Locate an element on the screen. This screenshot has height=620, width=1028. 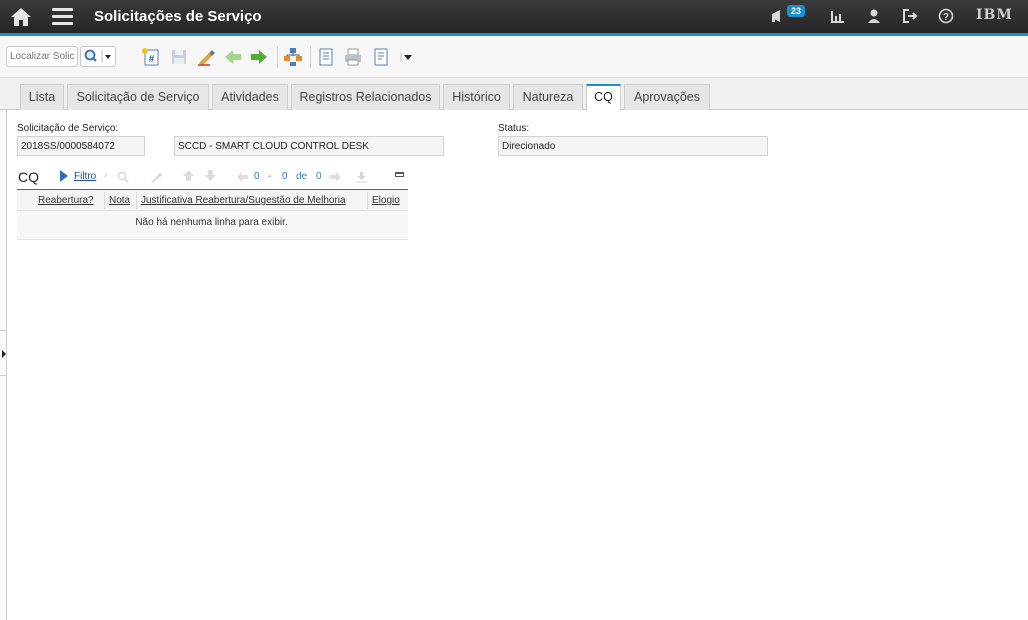
cq-table-title: CQ is located at coordinates (28, 177).